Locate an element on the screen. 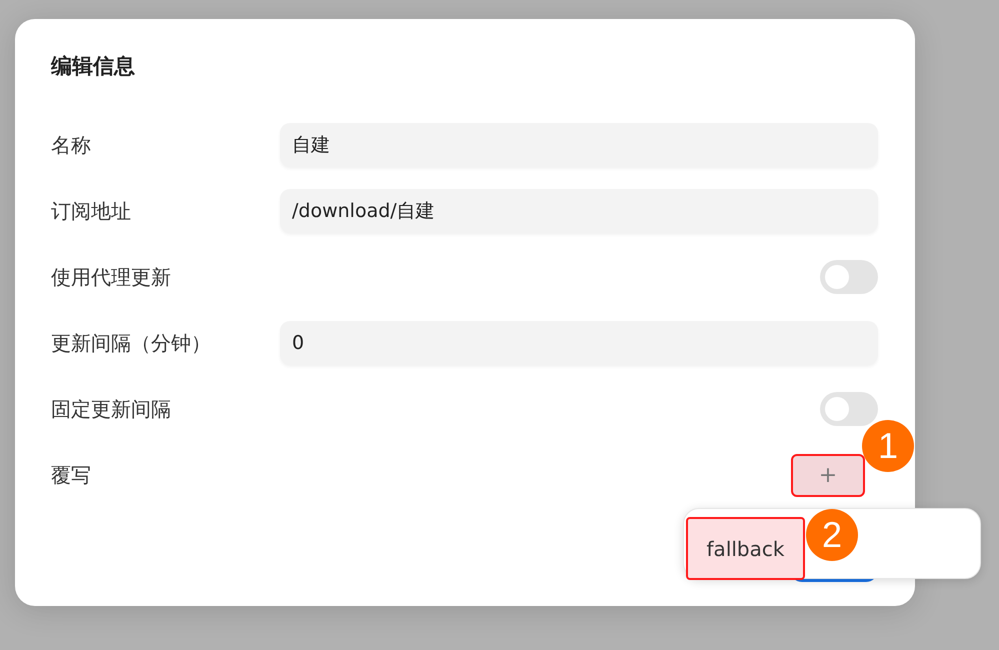 The width and height of the screenshot is (999, 650). field-label: 订阅地址 is located at coordinates (91, 211).